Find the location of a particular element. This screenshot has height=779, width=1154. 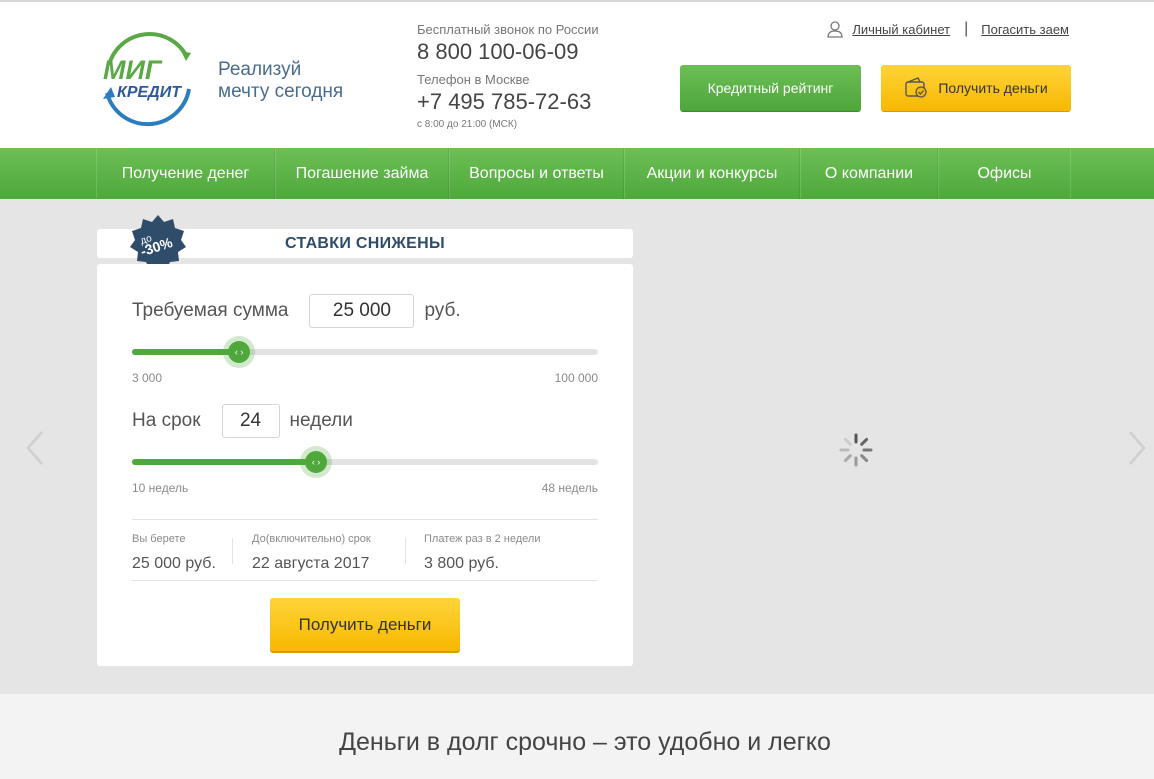

get-money-header-button: Получить деньги is located at coordinates (976, 88).